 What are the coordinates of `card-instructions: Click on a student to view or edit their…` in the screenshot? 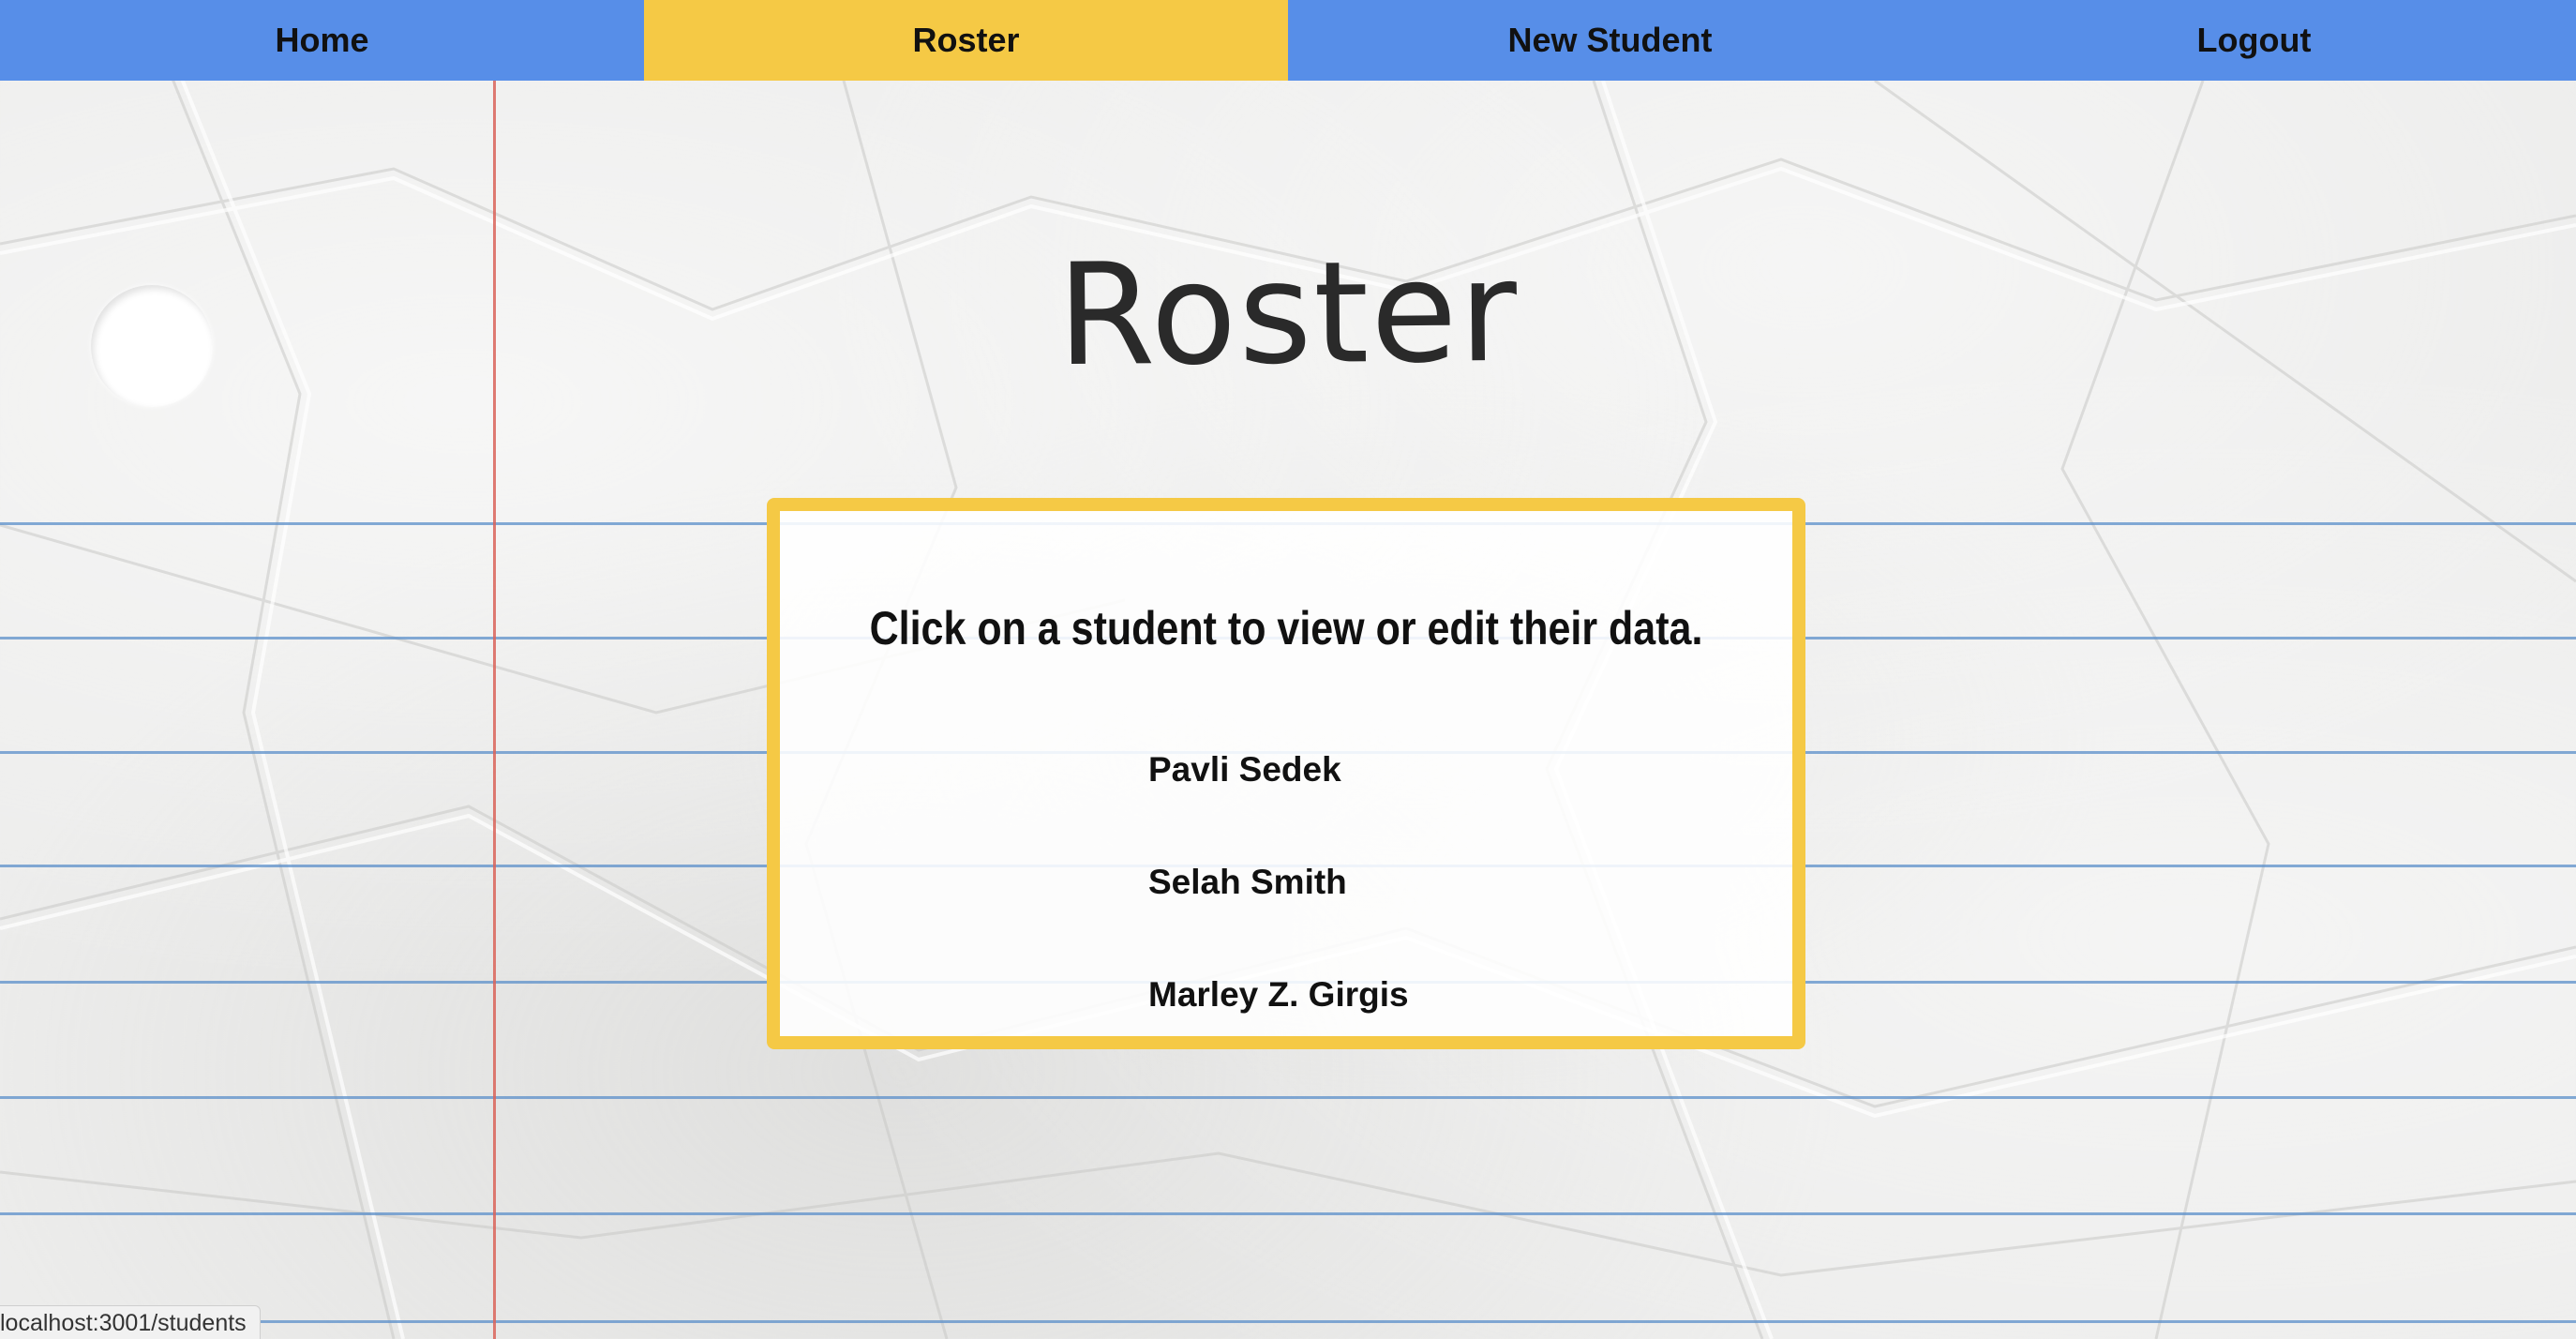 It's located at (1286, 628).